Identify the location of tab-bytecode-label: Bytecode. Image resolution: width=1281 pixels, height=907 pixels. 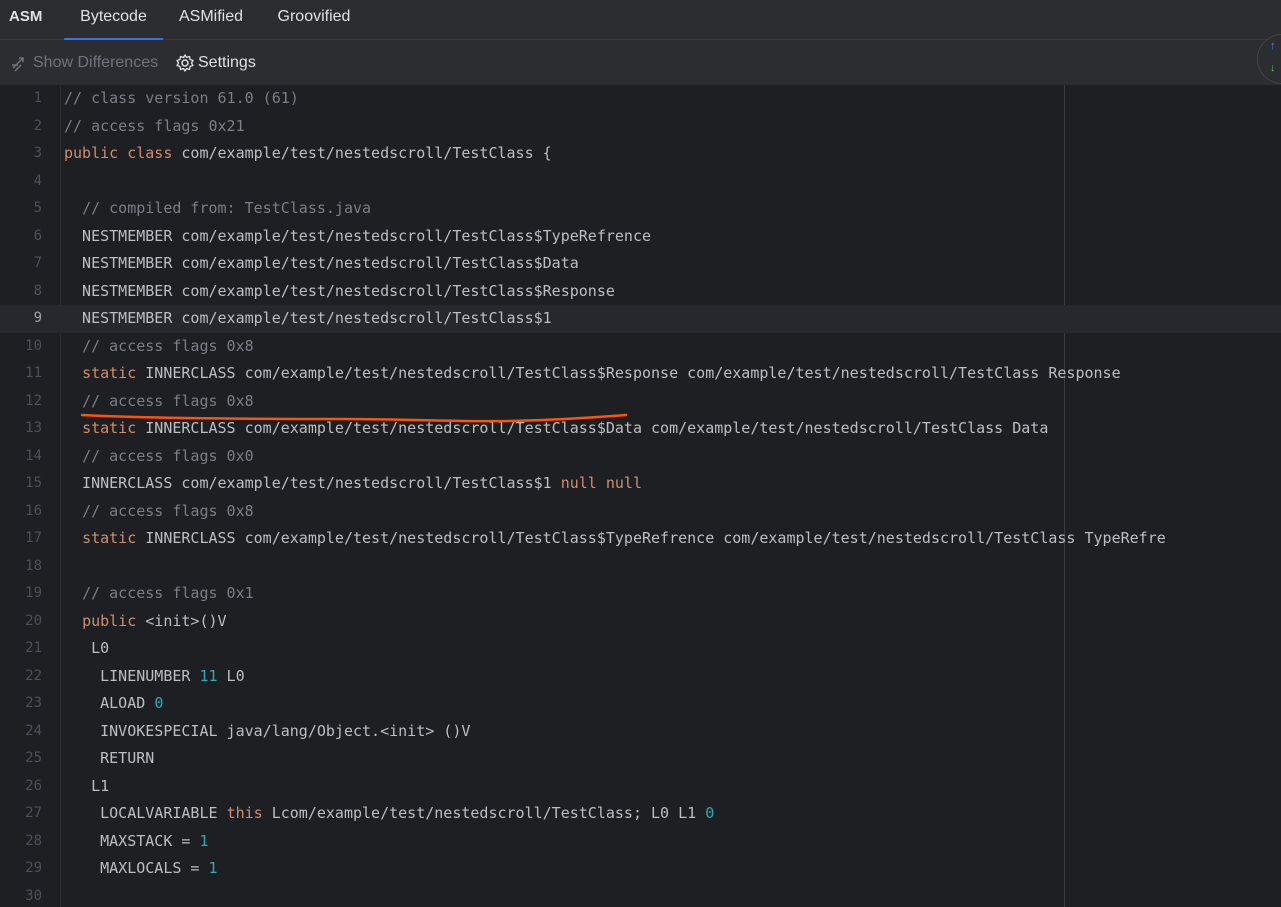
(113, 16).